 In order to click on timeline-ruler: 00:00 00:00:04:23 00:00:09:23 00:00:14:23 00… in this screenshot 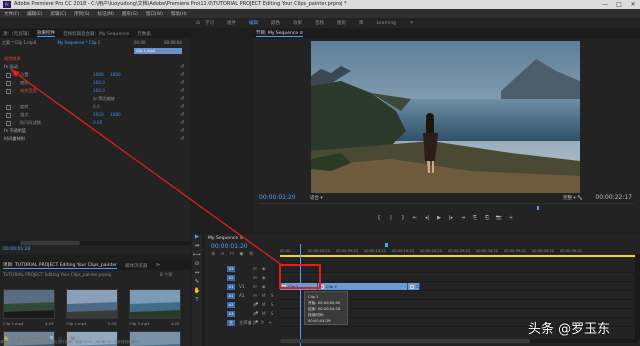, I will do `click(459, 250)`.